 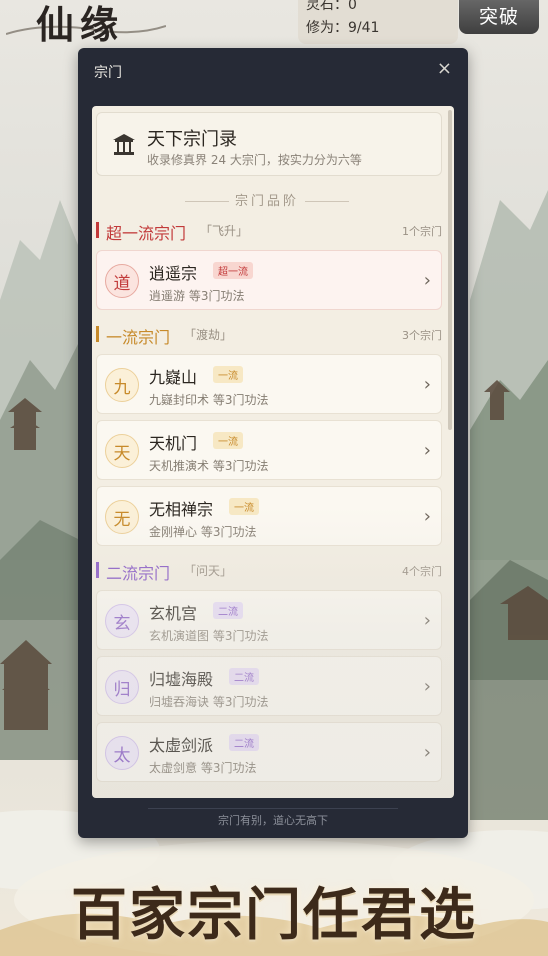 I want to click on sect-card-wuxiang: 无 无相禅宗 一流 金刚禅心 等3门功法 ›, so click(x=269, y=516).